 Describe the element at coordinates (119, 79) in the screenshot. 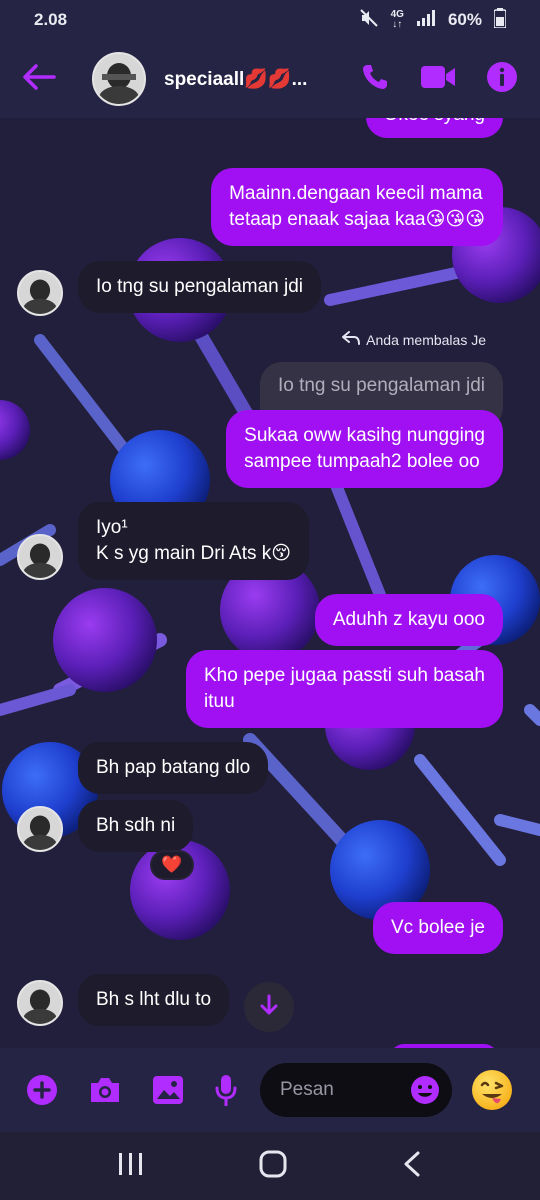

I see `contact-avatar` at that location.